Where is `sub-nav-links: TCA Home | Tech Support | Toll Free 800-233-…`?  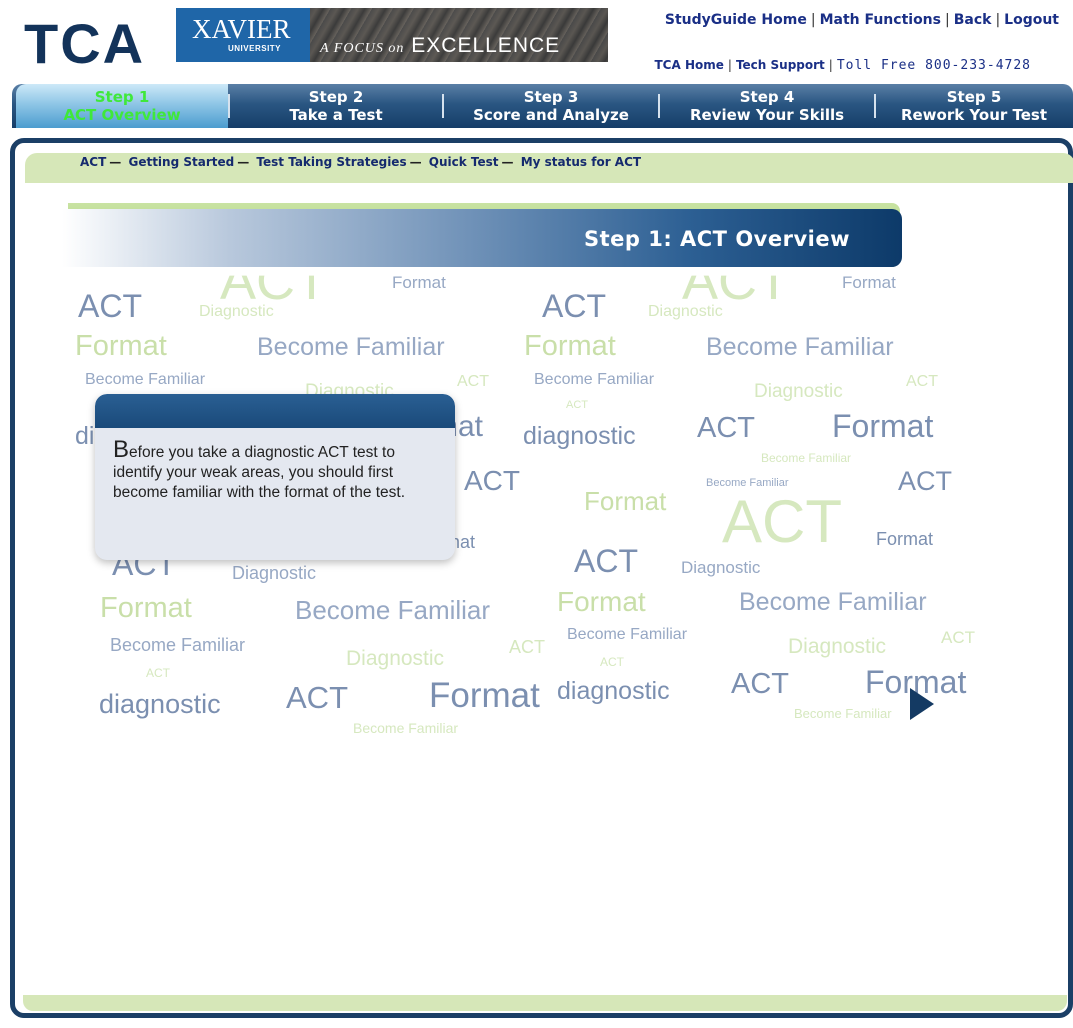
sub-nav-links: TCA Home | Tech Support | Toll Free 800-233-… is located at coordinates (842, 65).